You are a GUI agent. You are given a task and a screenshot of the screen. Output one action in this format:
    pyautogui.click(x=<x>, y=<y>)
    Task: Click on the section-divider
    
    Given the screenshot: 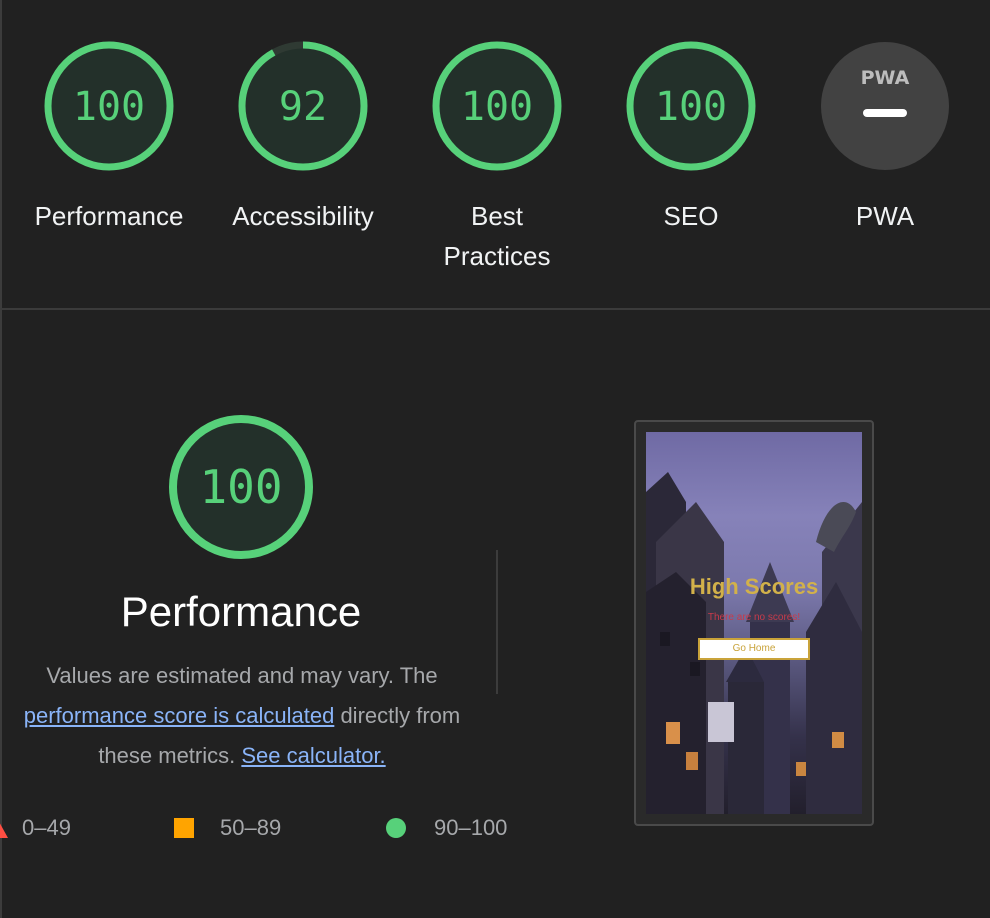 What is the action you would take?
    pyautogui.click(x=495, y=309)
    